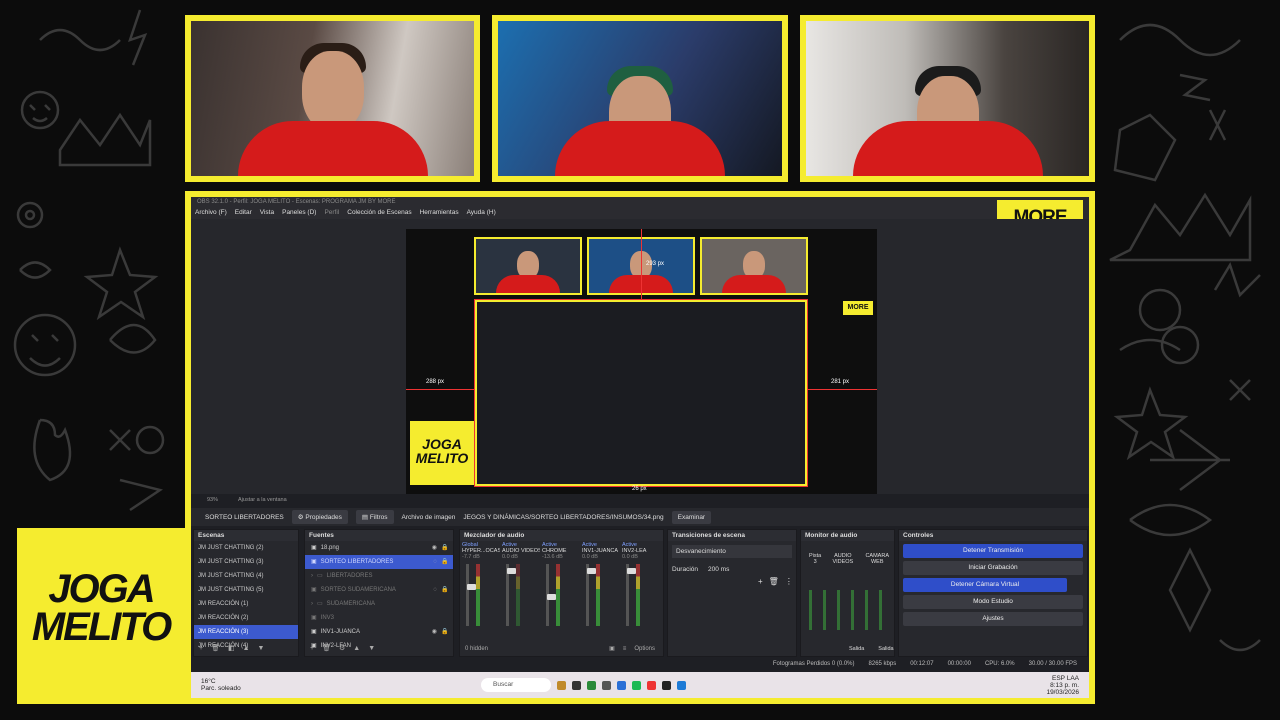 This screenshot has width=1280, height=720. Describe the element at coordinates (985, 585) in the screenshot. I see `stop-virtual-cam-button: Detener Cámara Virtual` at that location.